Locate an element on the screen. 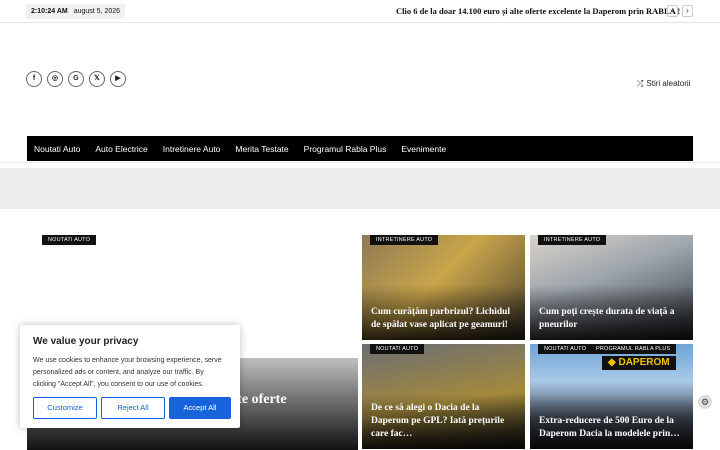 The width and height of the screenshot is (720, 450). customize-button: Customize is located at coordinates (65, 408).